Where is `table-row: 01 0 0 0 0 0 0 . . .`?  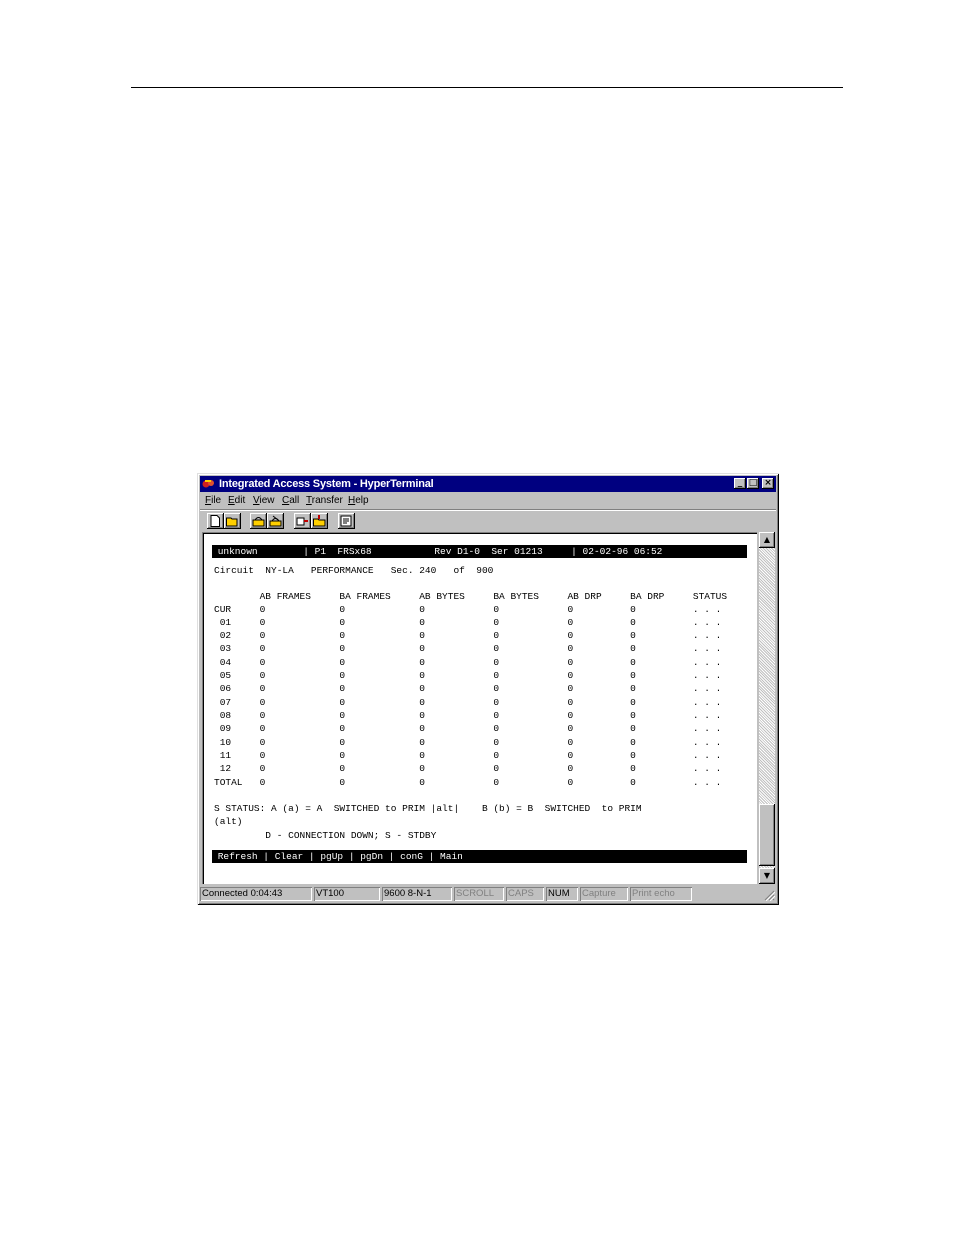 table-row: 01 0 0 0 0 0 0 . . . is located at coordinates (468, 622).